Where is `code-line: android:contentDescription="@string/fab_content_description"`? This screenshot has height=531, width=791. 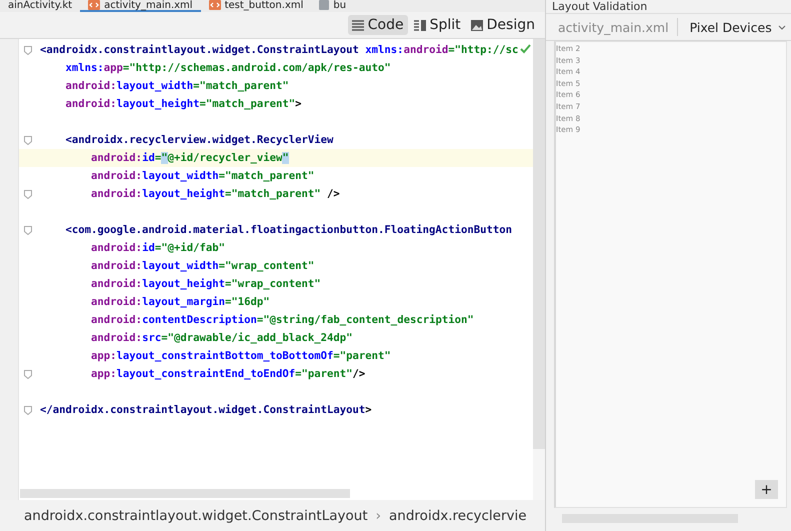
code-line: android:contentDescription="@string/fab_content_description" is located at coordinates (282, 320).